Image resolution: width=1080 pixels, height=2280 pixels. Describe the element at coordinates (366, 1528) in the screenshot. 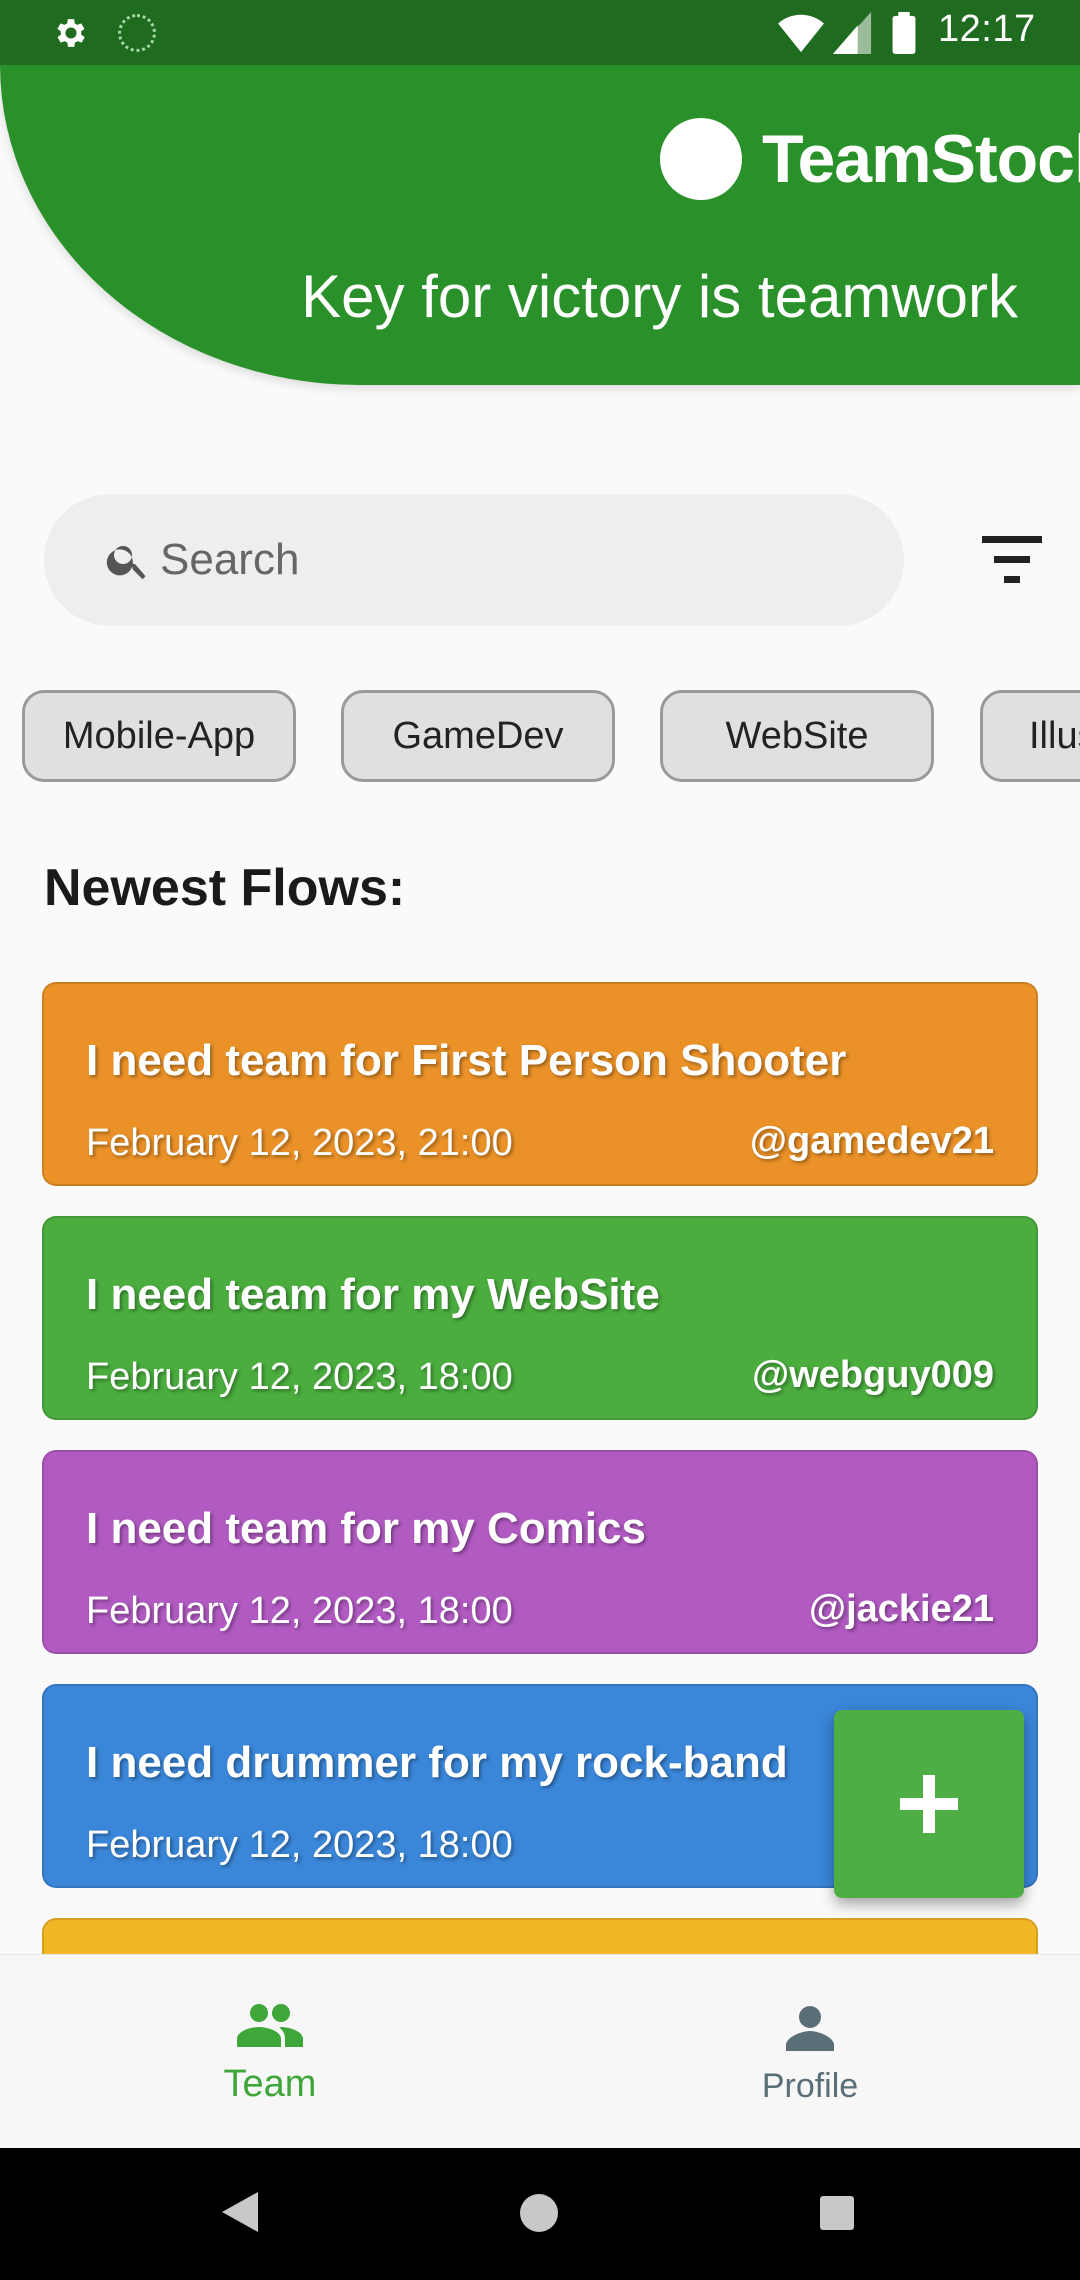

I see `flow-title: I need team for my Comics` at that location.